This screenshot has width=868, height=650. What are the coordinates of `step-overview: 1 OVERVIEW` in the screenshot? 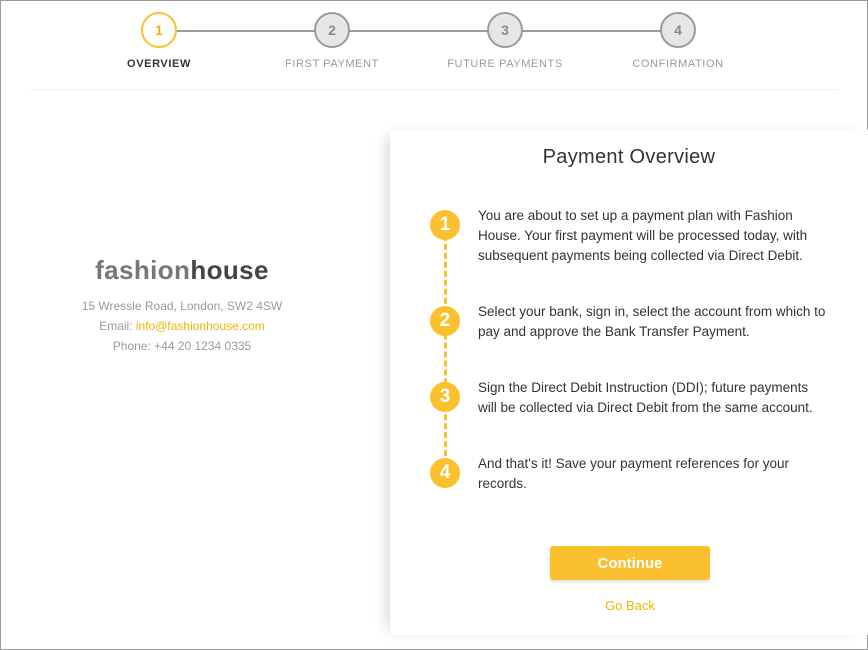 It's located at (159, 41).